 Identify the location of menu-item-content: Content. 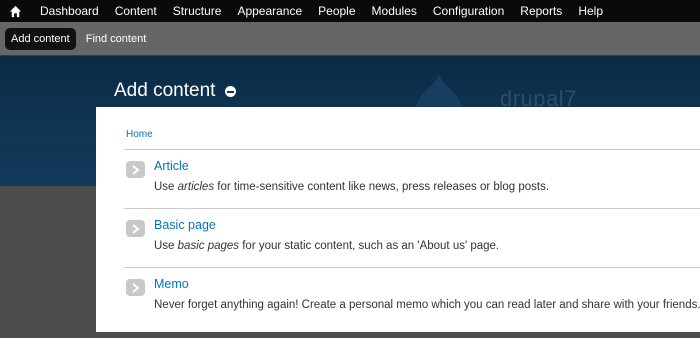
(136, 11).